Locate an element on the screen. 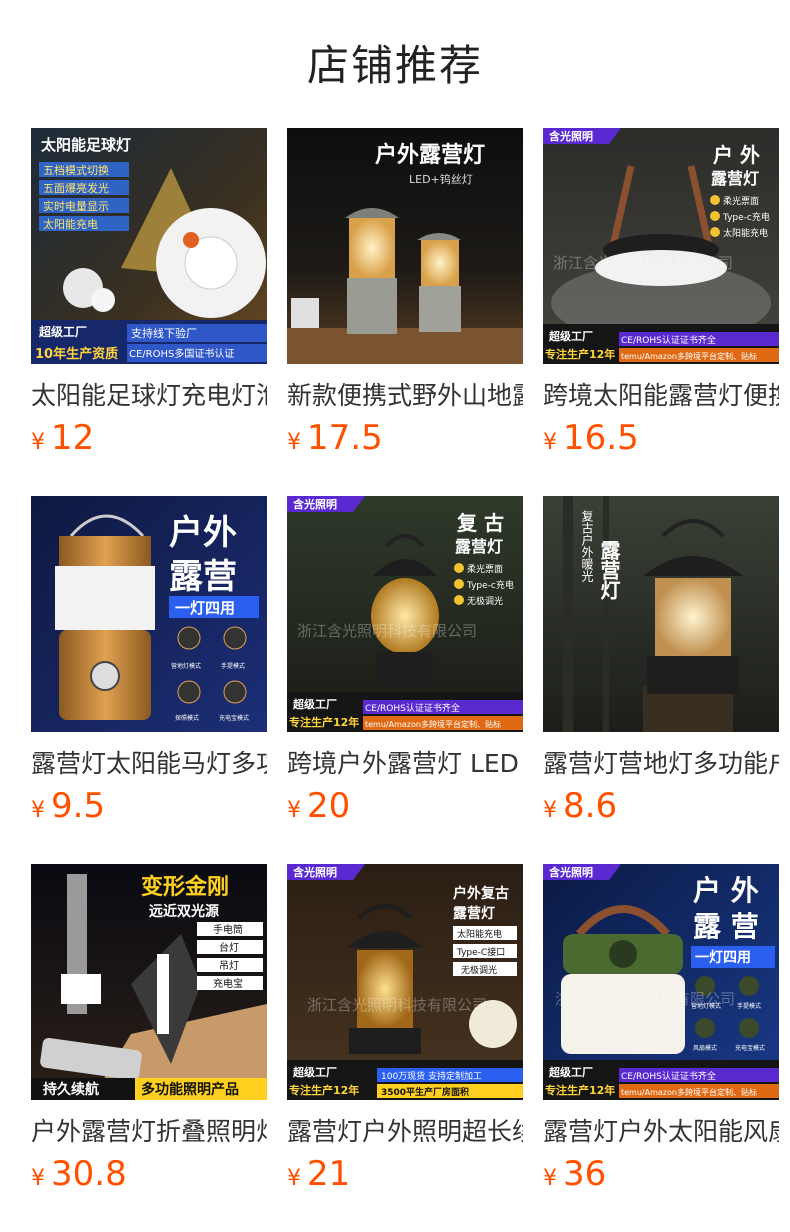 The width and height of the screenshot is (790, 1232). product-name: 新款便携式野外山地露营灯 is located at coordinates (405, 396).